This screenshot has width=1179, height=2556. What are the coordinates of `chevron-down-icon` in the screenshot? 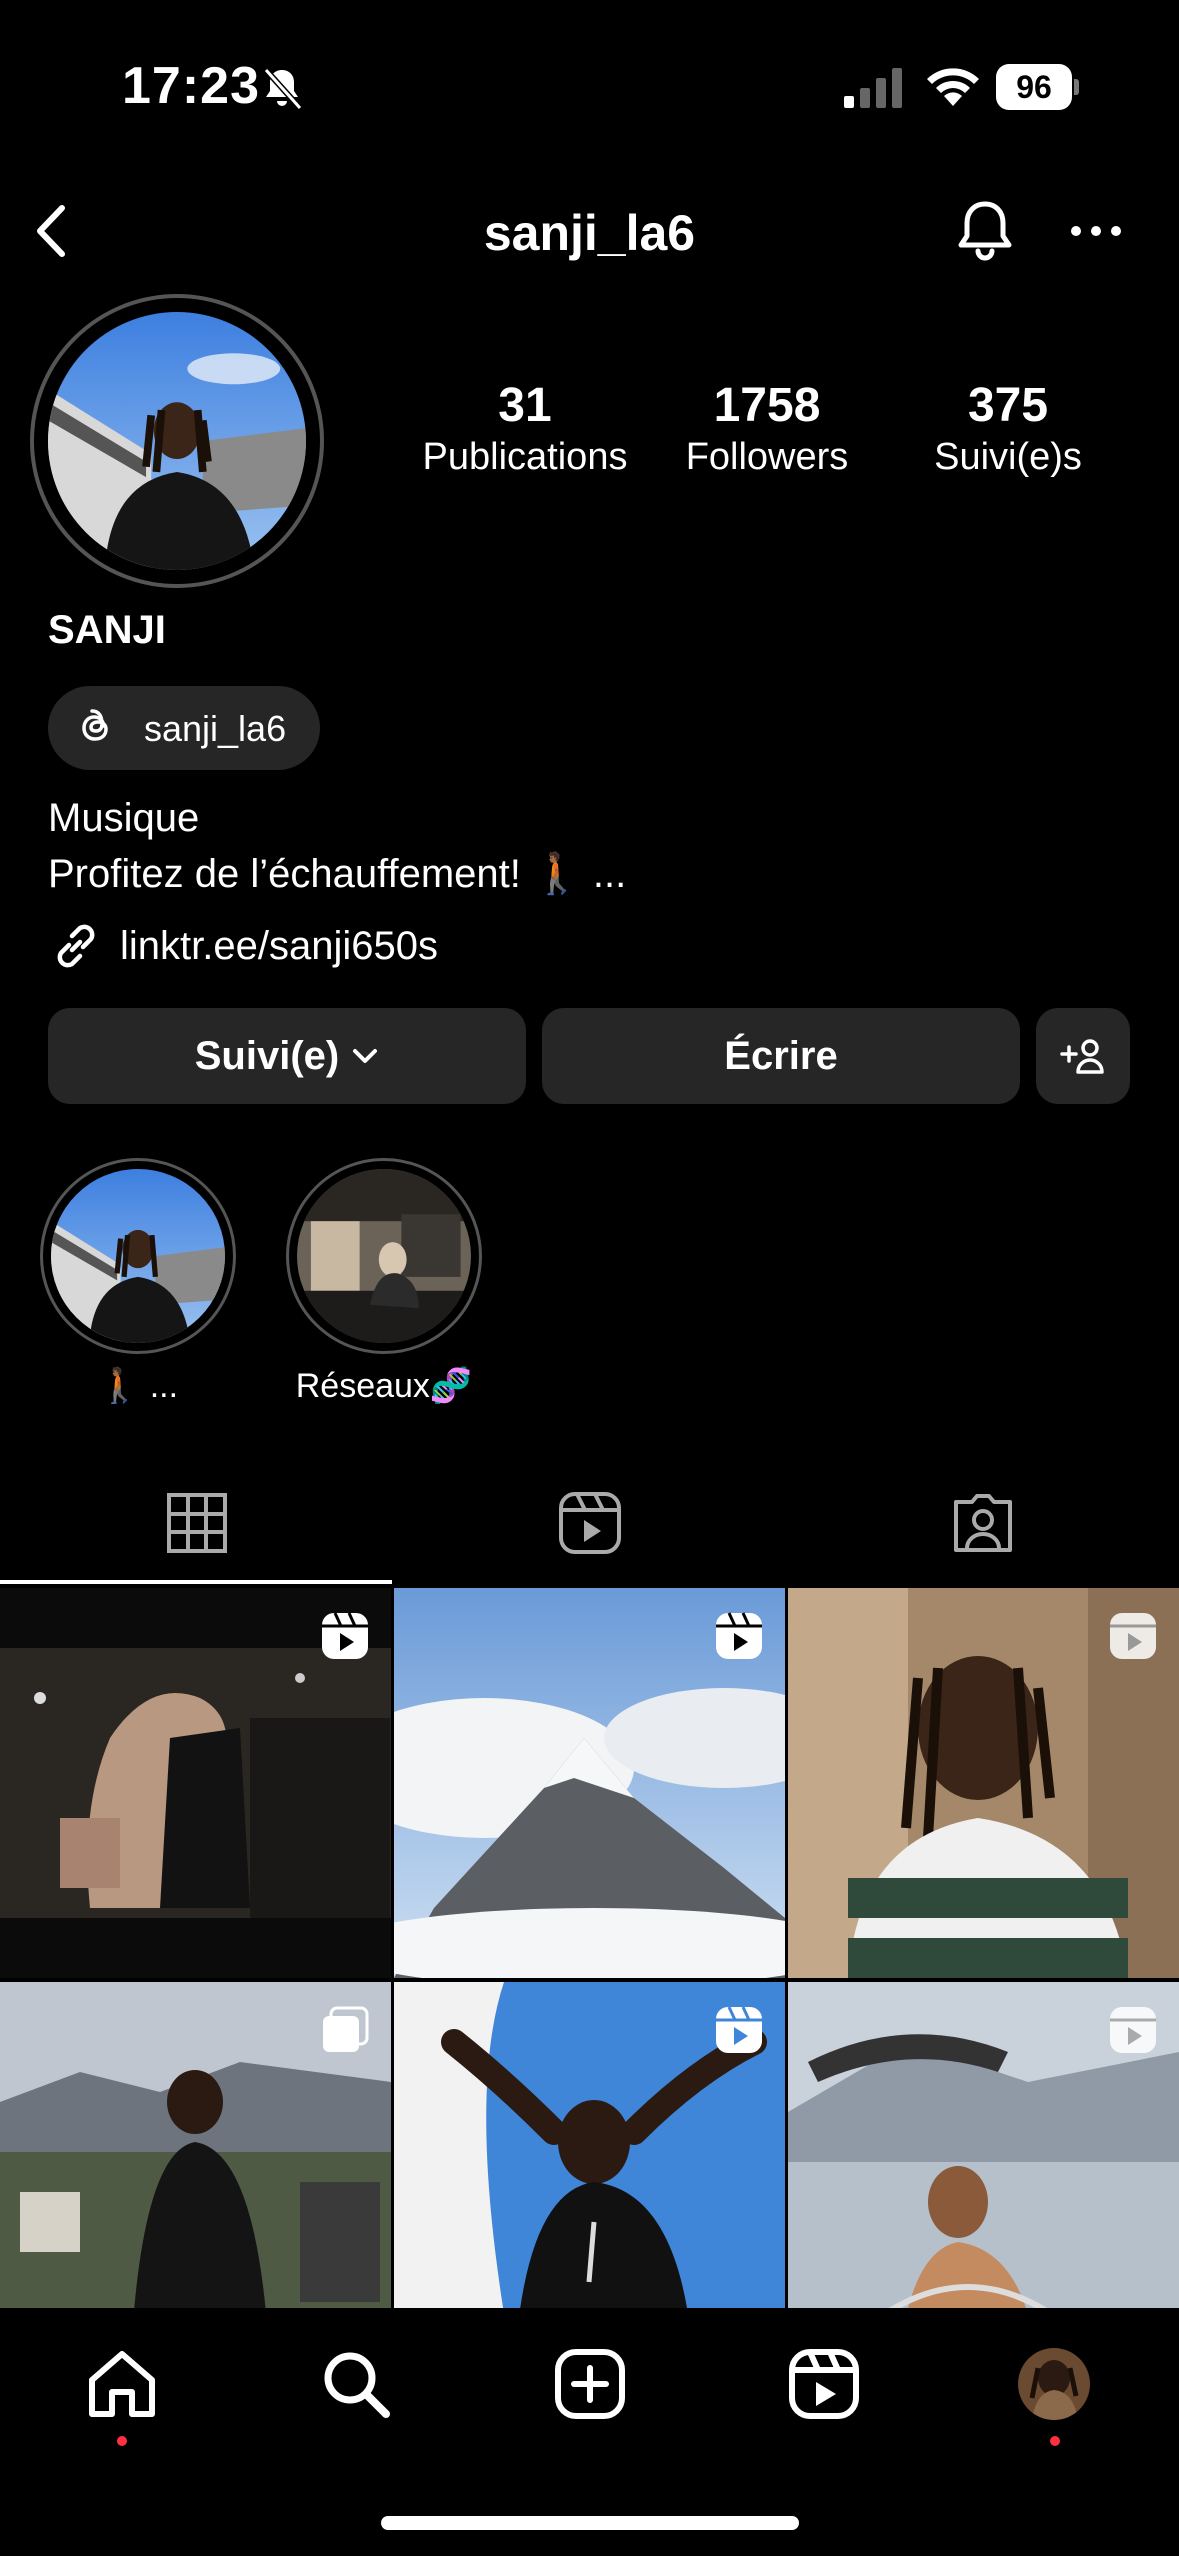 It's located at (365, 1056).